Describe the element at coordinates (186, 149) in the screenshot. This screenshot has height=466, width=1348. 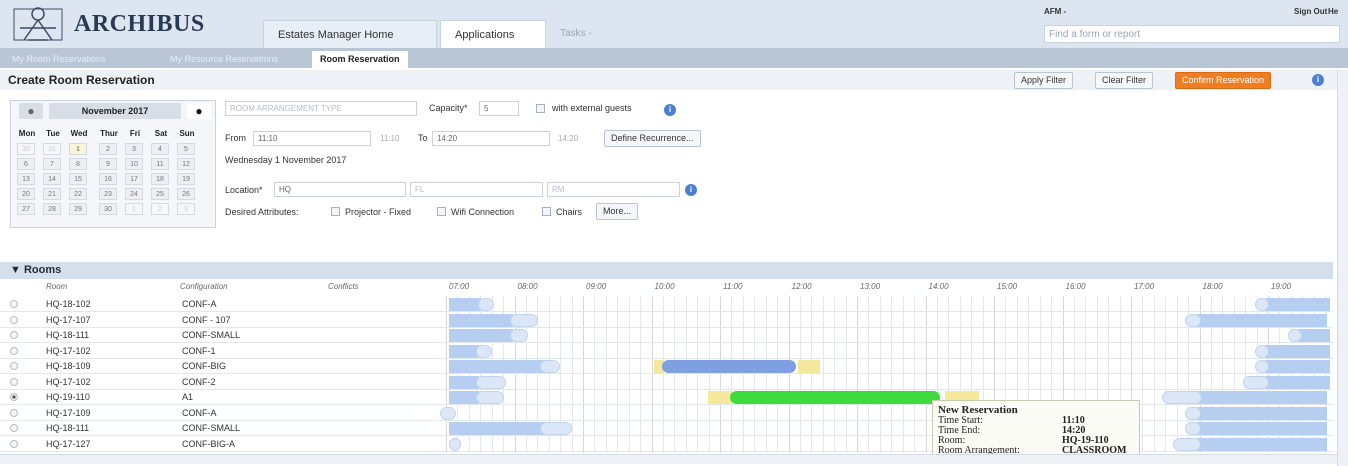
I see `calendar-day: 5` at that location.